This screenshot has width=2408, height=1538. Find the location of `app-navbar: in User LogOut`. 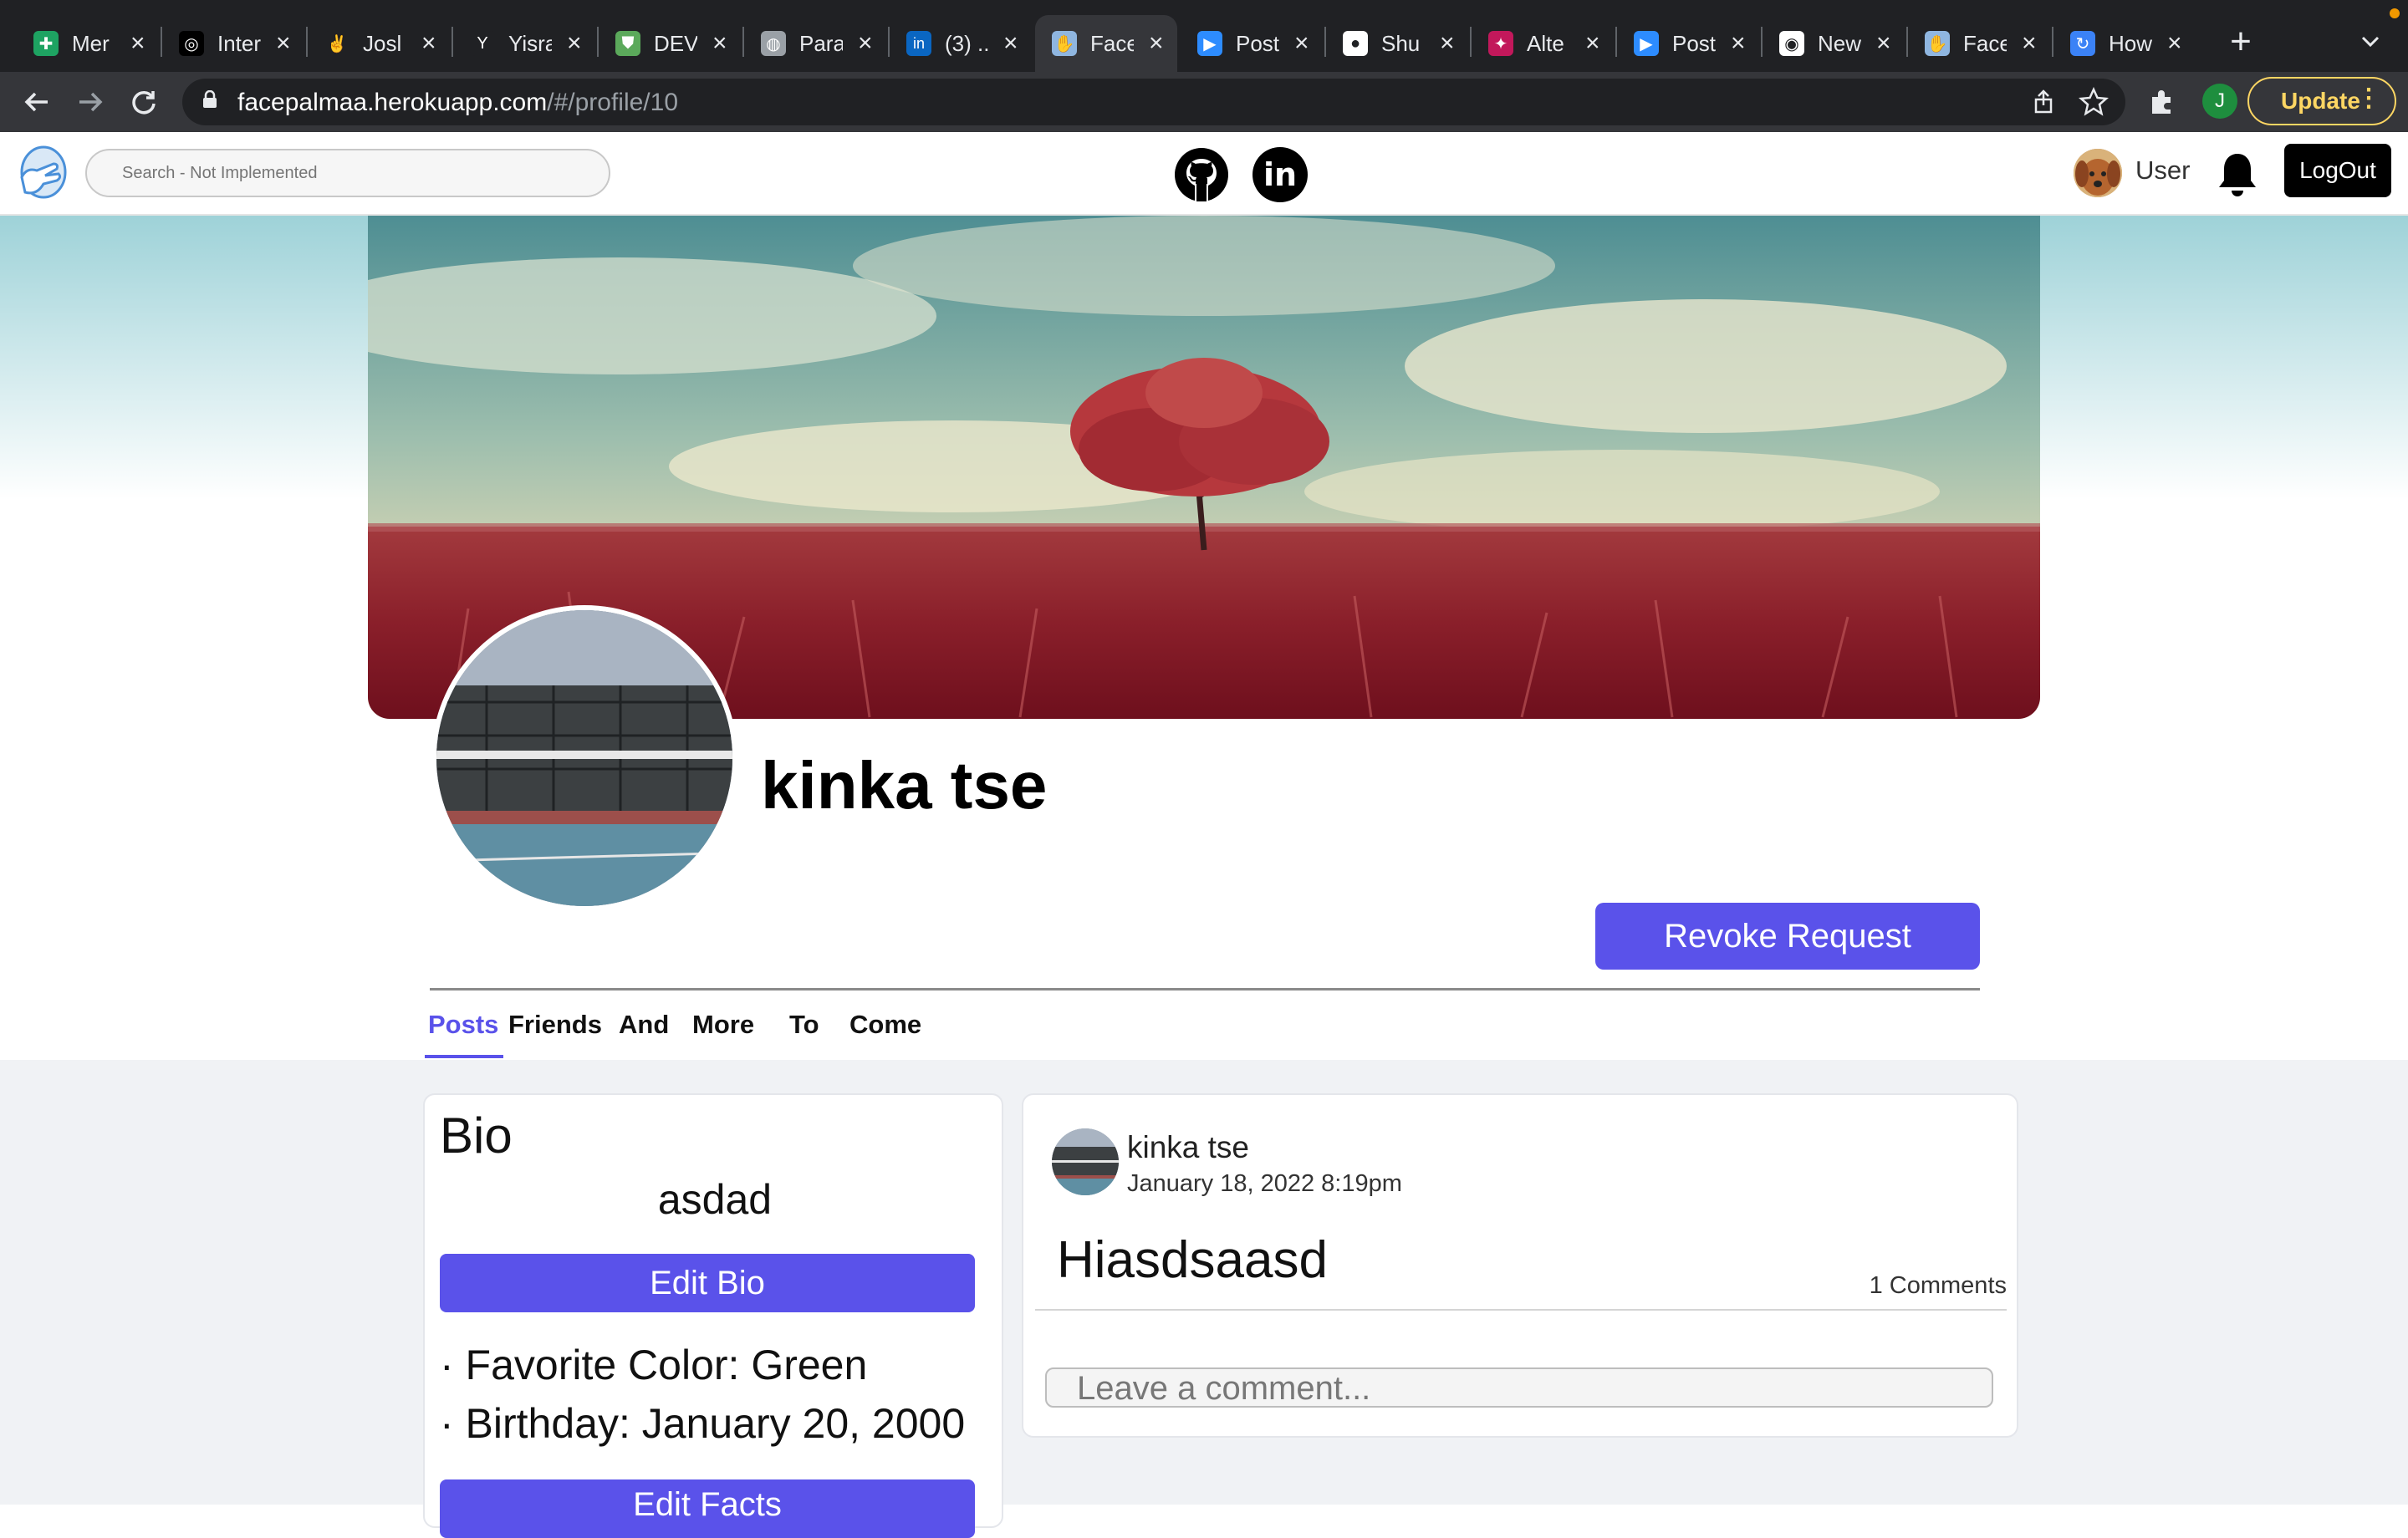

app-navbar: in User LogOut is located at coordinates (1204, 174).